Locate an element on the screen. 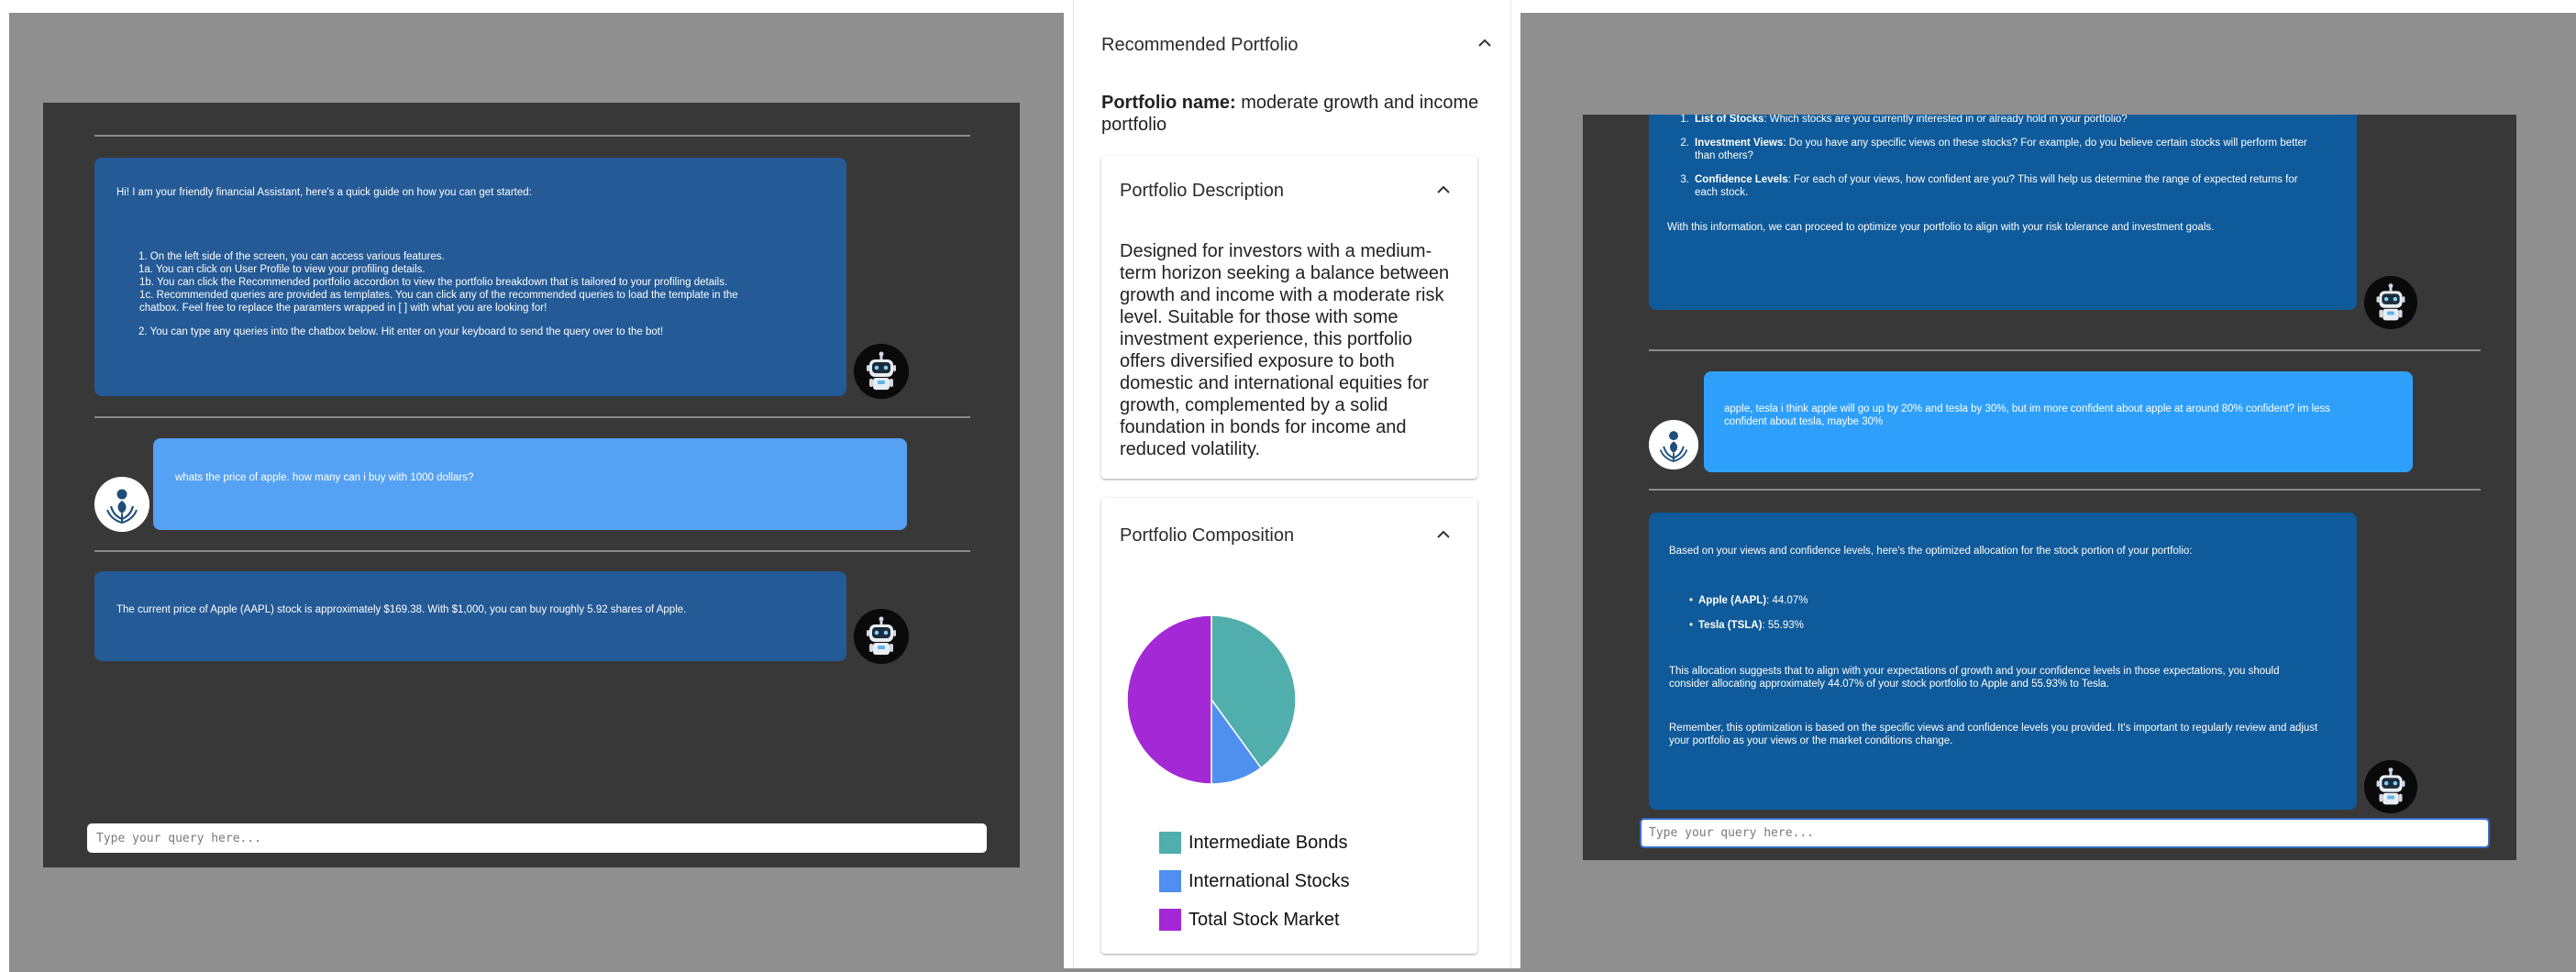 This screenshot has width=2576, height=972. portfolio-pie-chart is located at coordinates (1211, 699).